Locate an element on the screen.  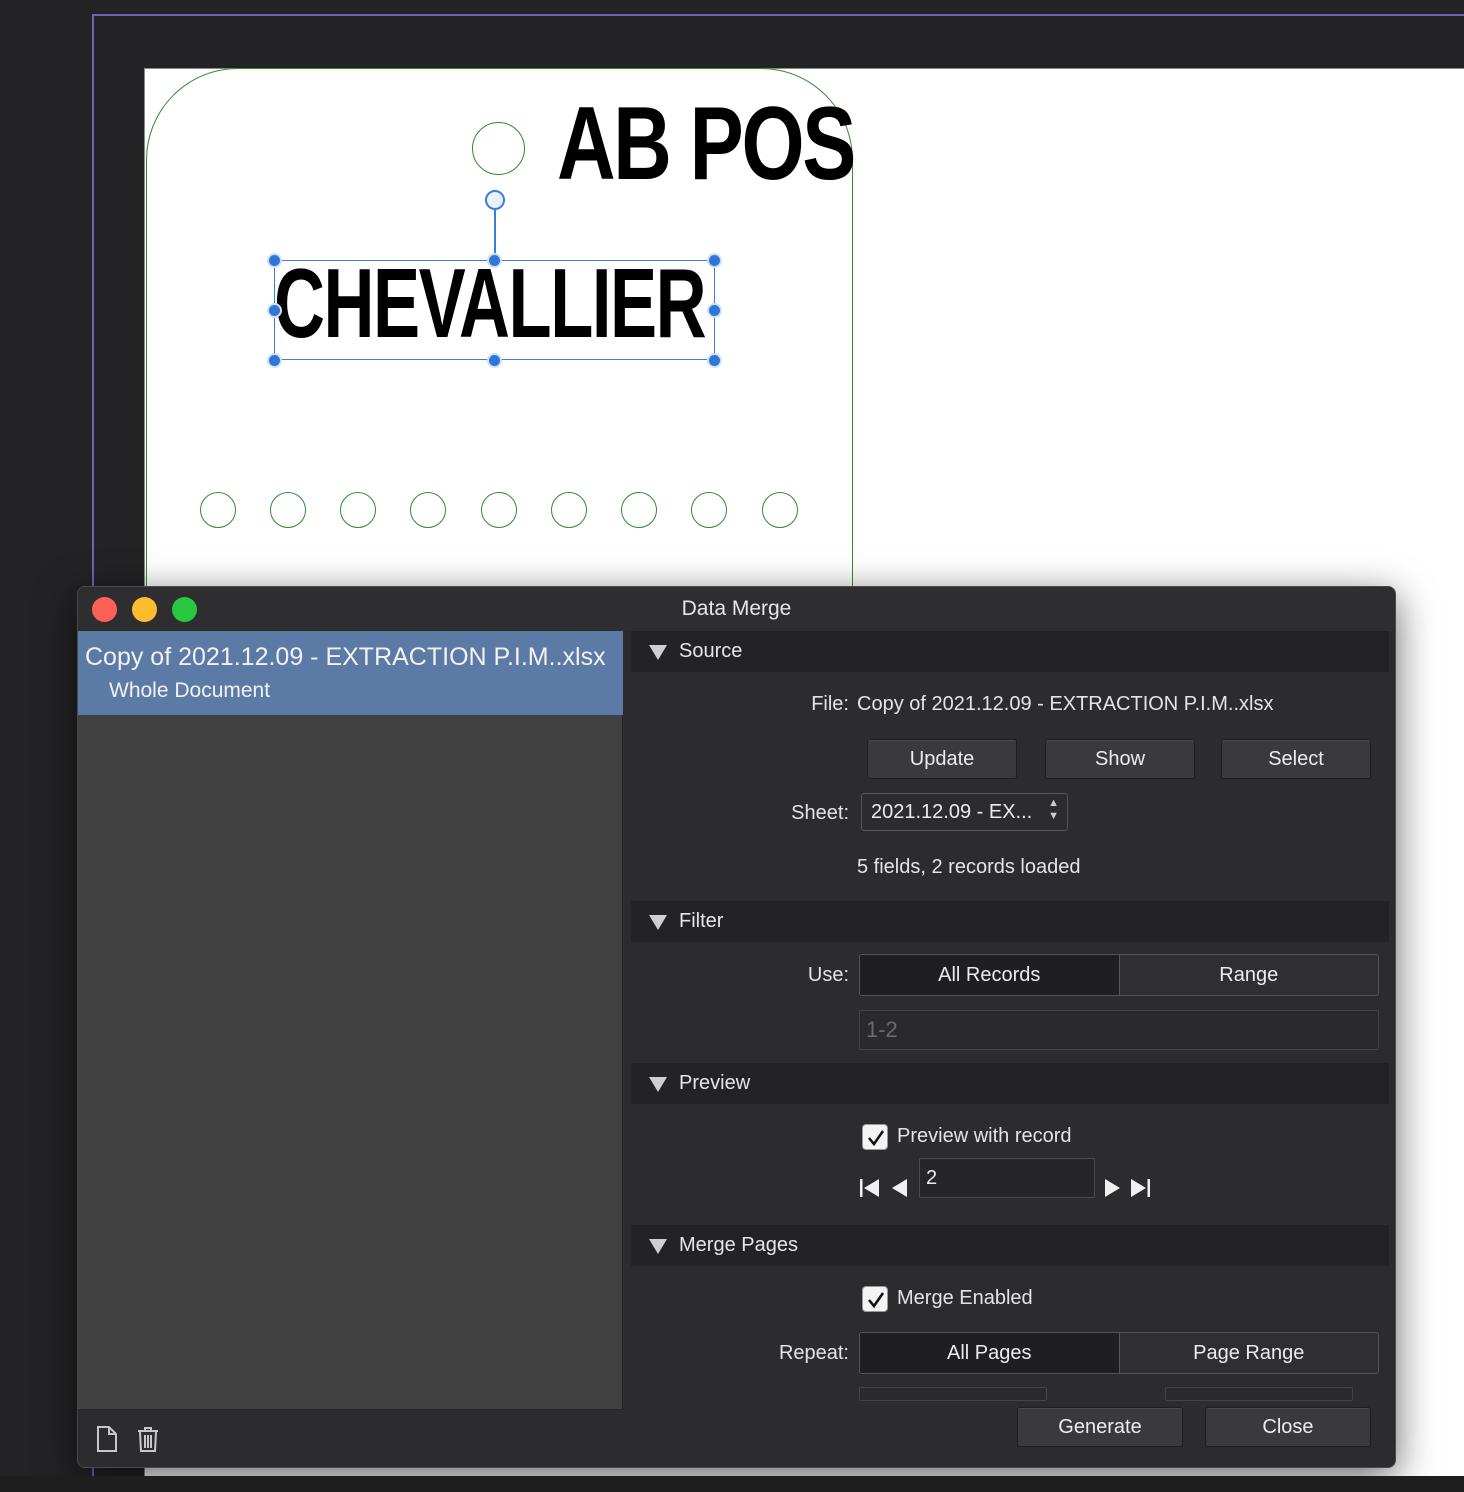
new-document-icon is located at coordinates (107, 1441).